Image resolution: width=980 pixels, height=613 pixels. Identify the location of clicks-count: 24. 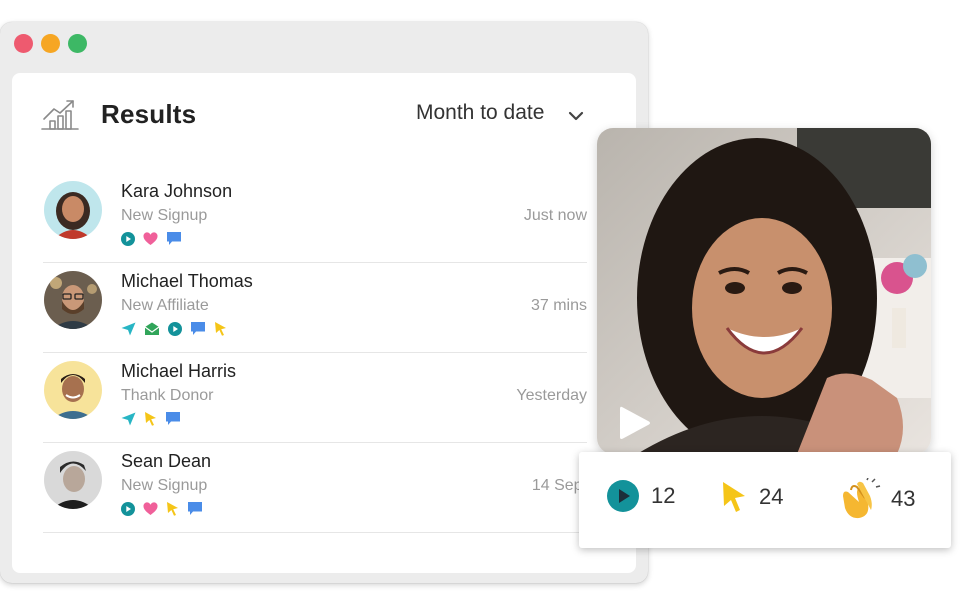
(771, 496).